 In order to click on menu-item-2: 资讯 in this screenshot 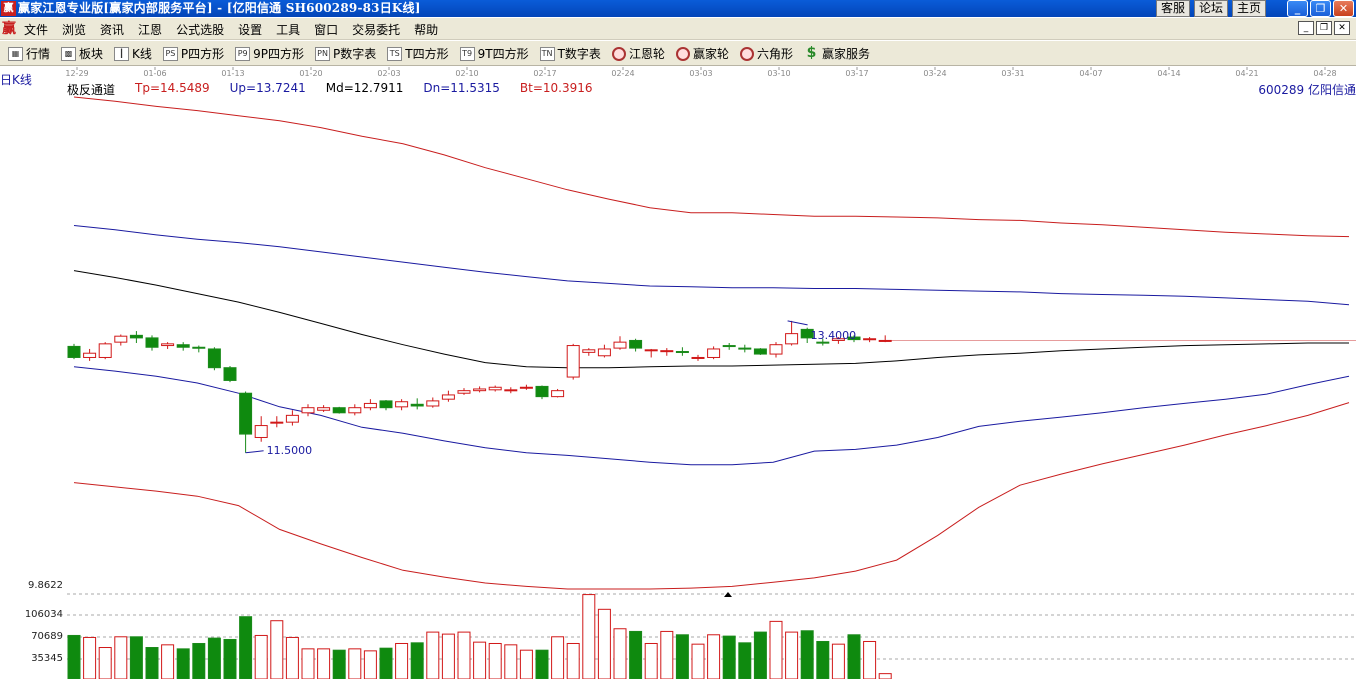, I will do `click(112, 29)`.